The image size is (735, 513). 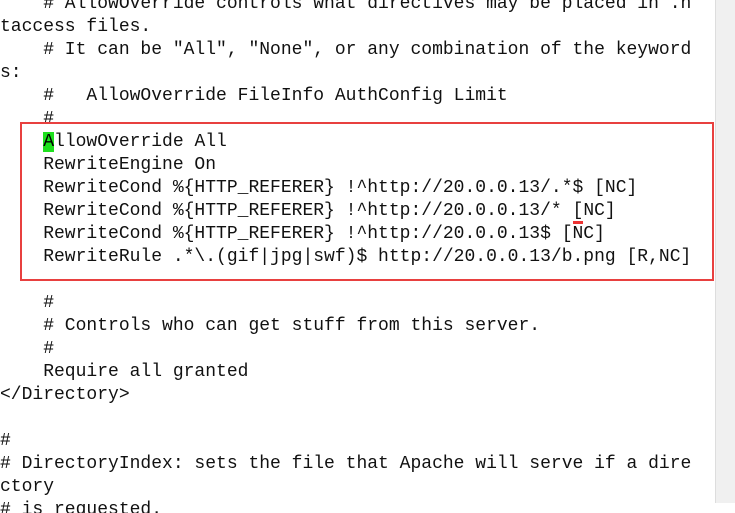 I want to click on scrollbar, so click(x=725, y=251).